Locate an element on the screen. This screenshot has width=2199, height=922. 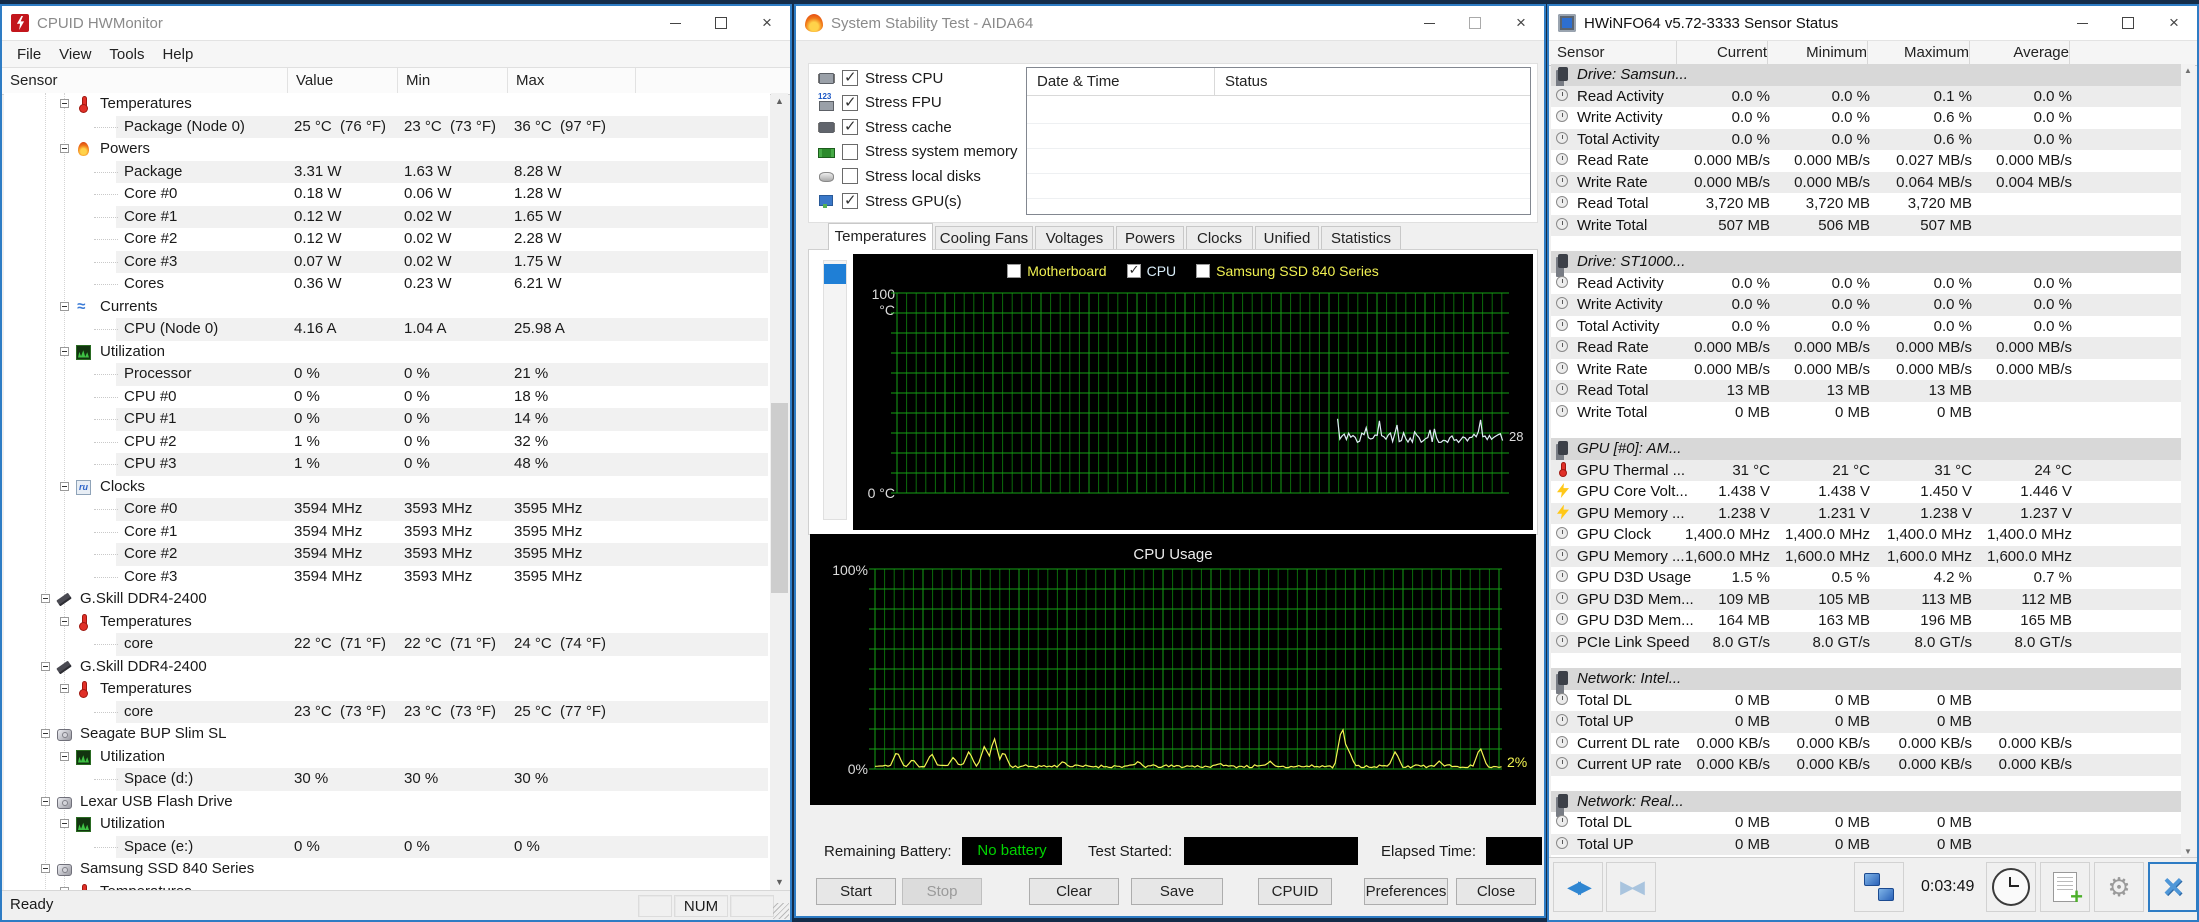
aida64-close-button: × is located at coordinates (1521, 23).